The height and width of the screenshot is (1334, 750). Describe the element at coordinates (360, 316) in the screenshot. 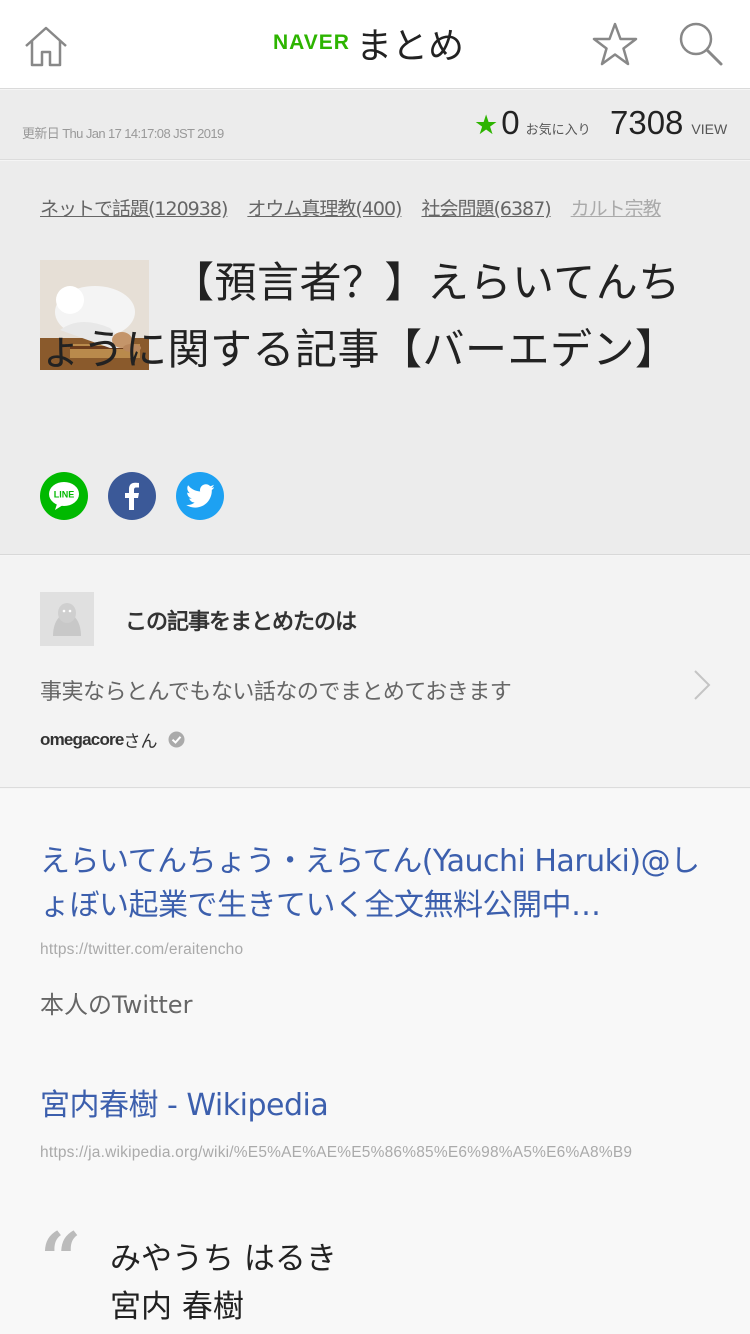

I see `article-title: 【預言者？】えらいてんちょうに関する記事【バーエデン】` at that location.